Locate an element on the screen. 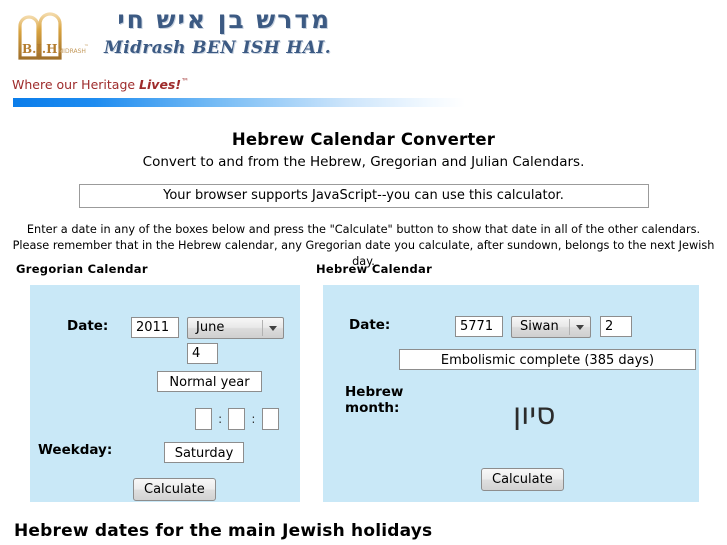 This screenshot has width=727, height=545. hebrew-year-input is located at coordinates (479, 326).